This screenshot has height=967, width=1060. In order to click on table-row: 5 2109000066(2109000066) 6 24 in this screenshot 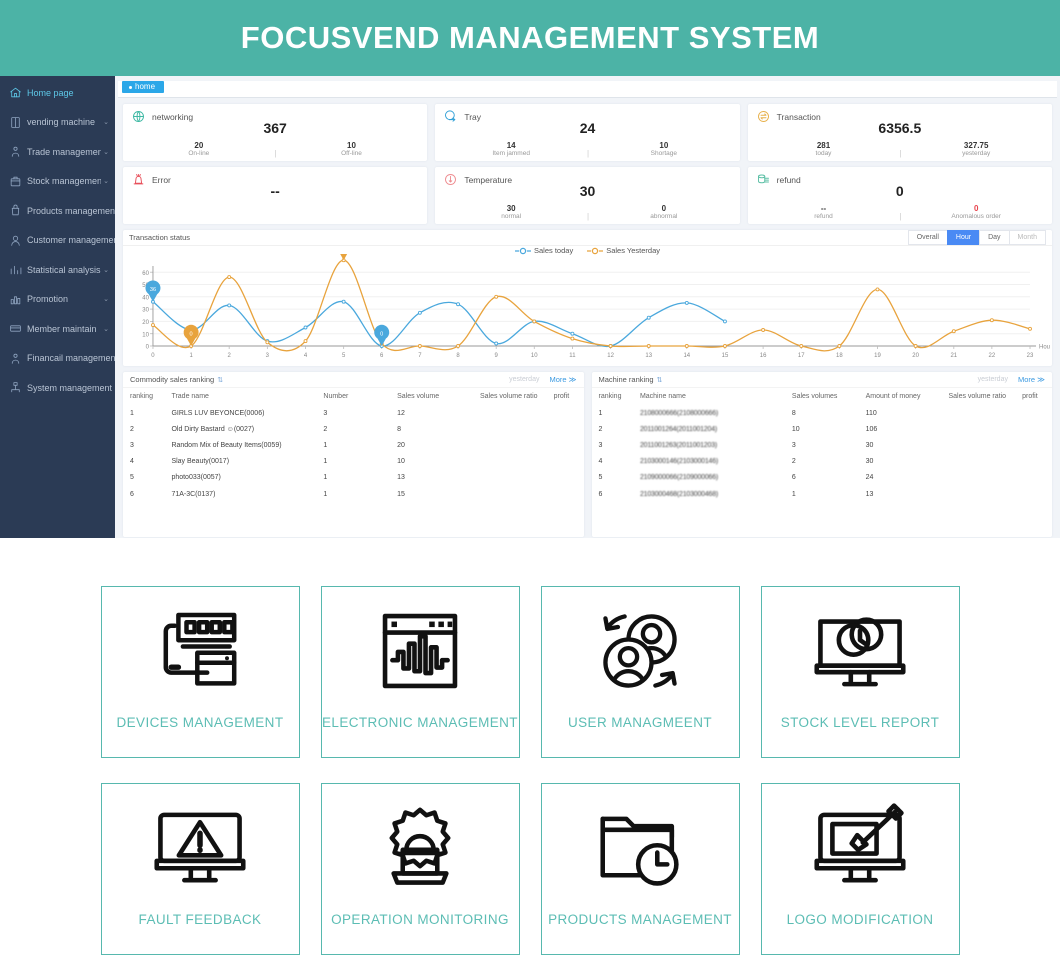, I will do `click(822, 478)`.